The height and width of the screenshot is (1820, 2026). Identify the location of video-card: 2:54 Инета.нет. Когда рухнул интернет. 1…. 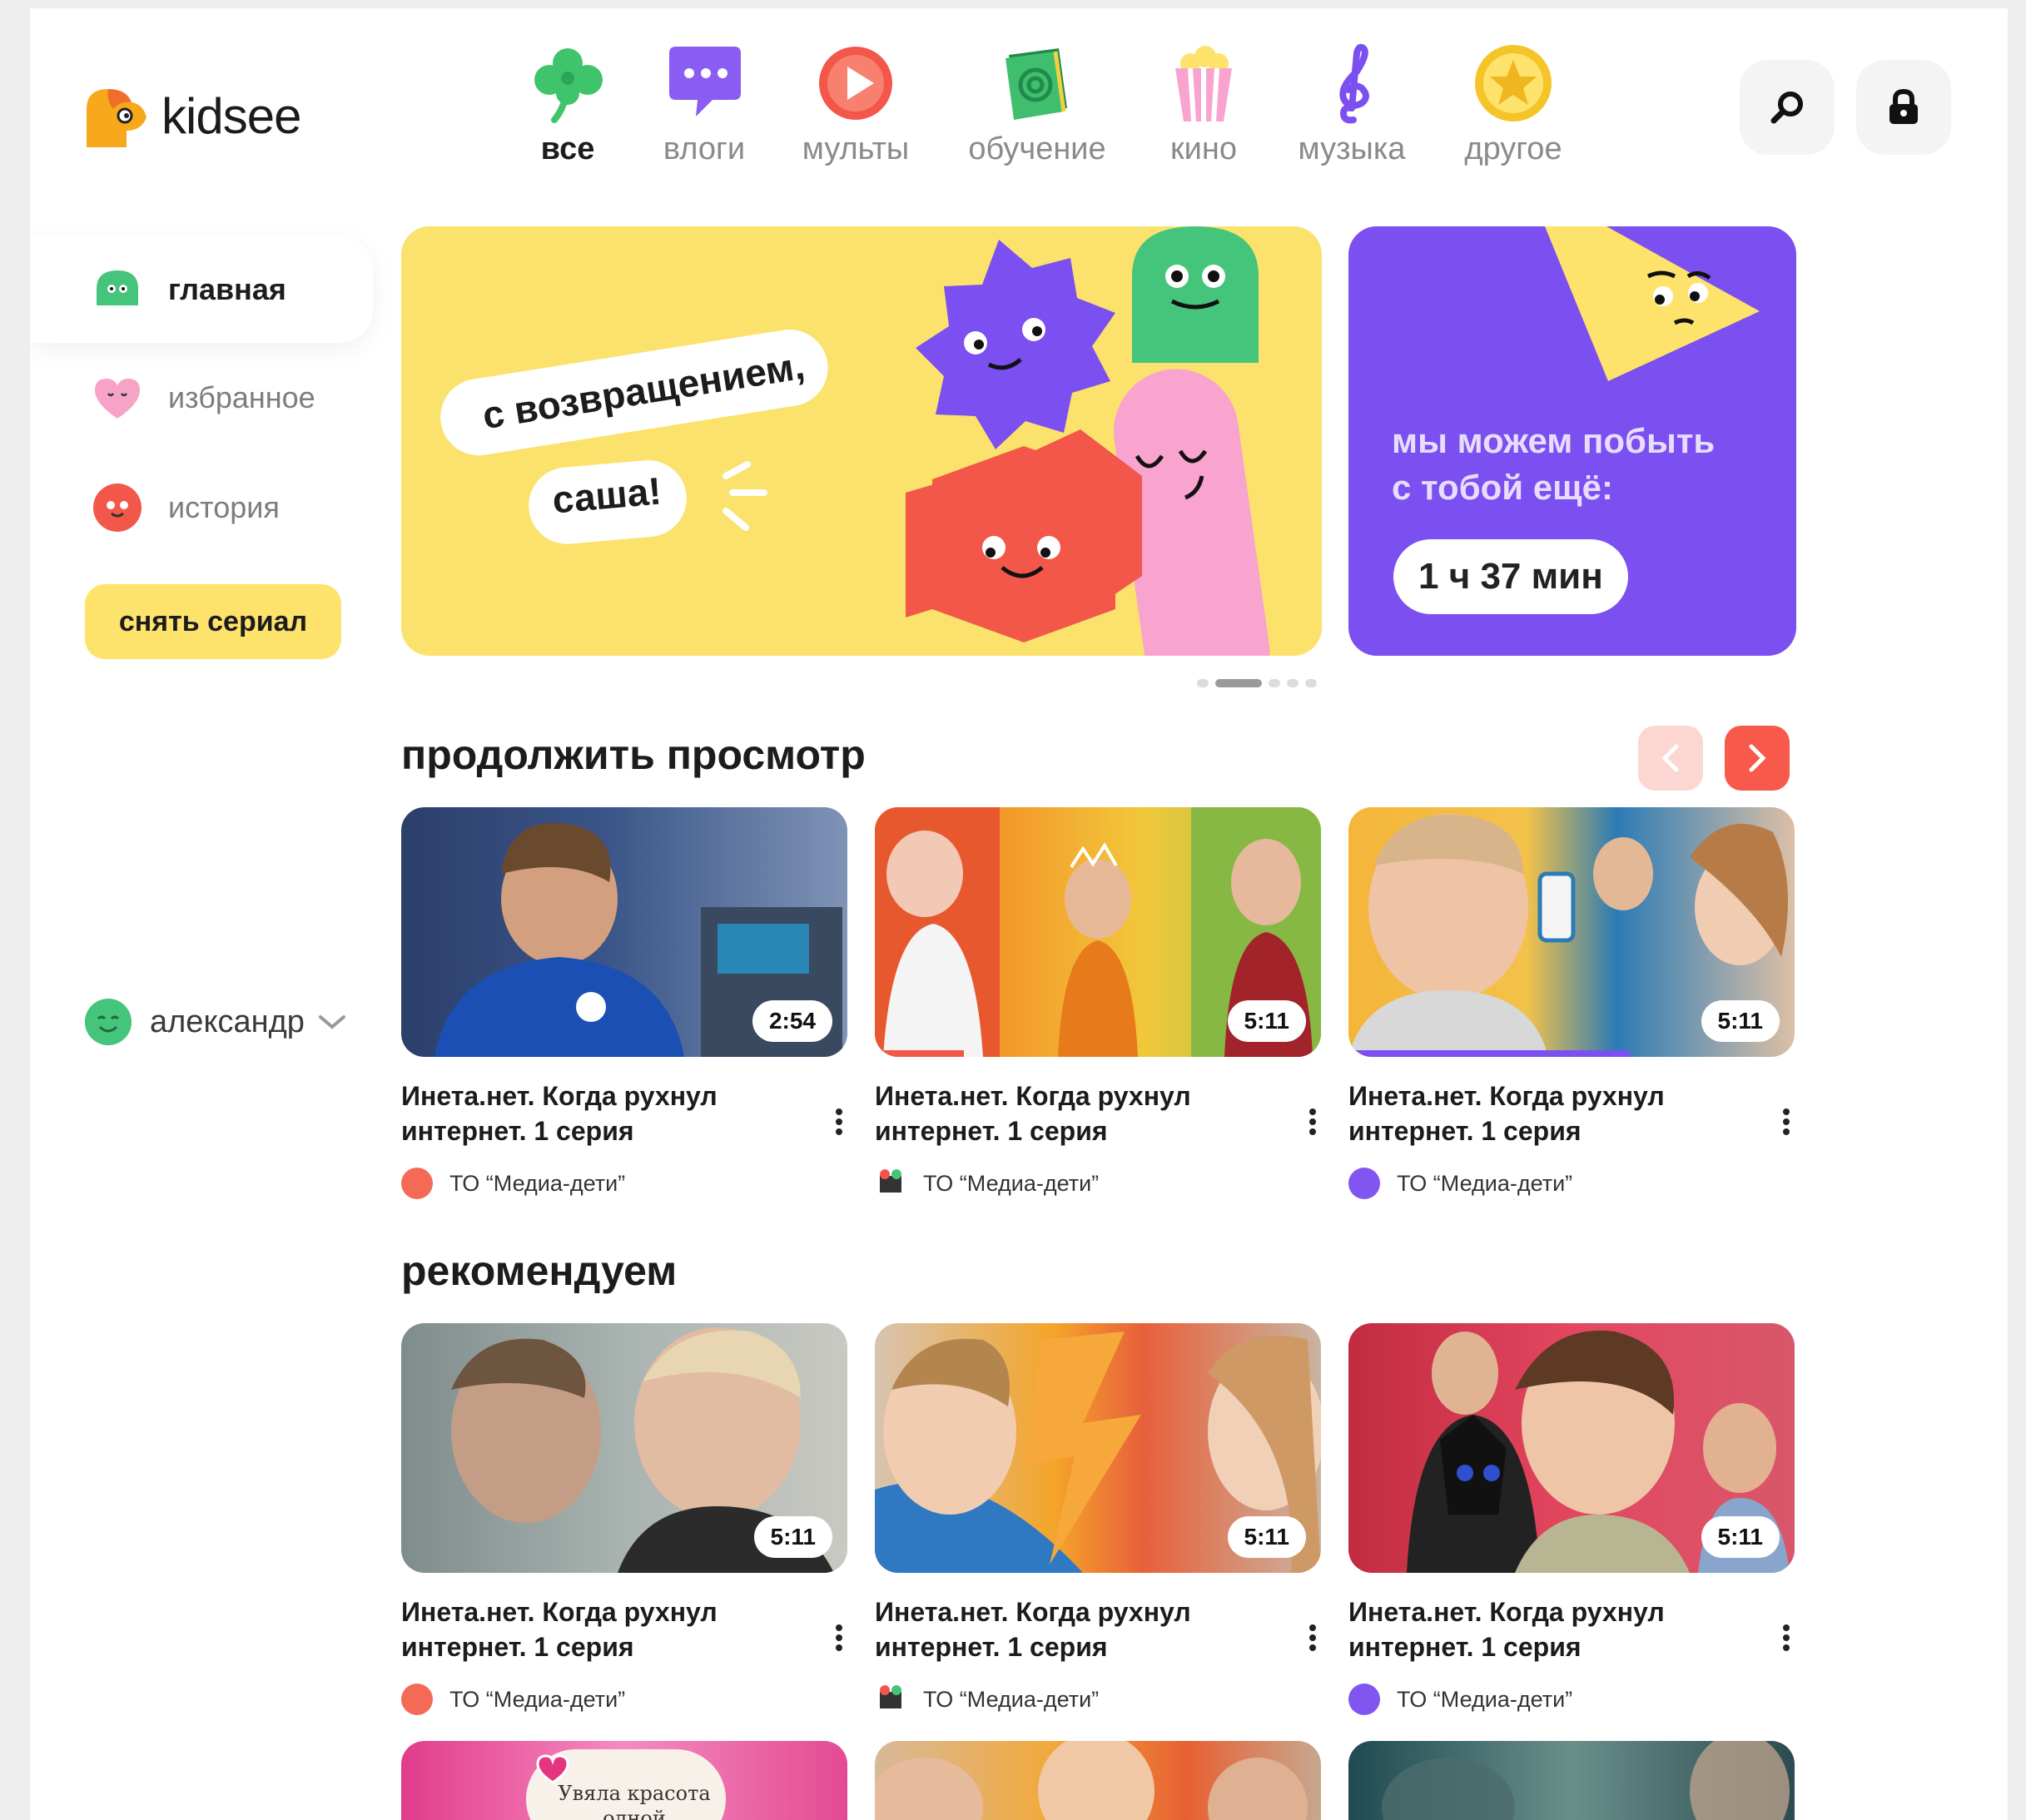
(624, 1003).